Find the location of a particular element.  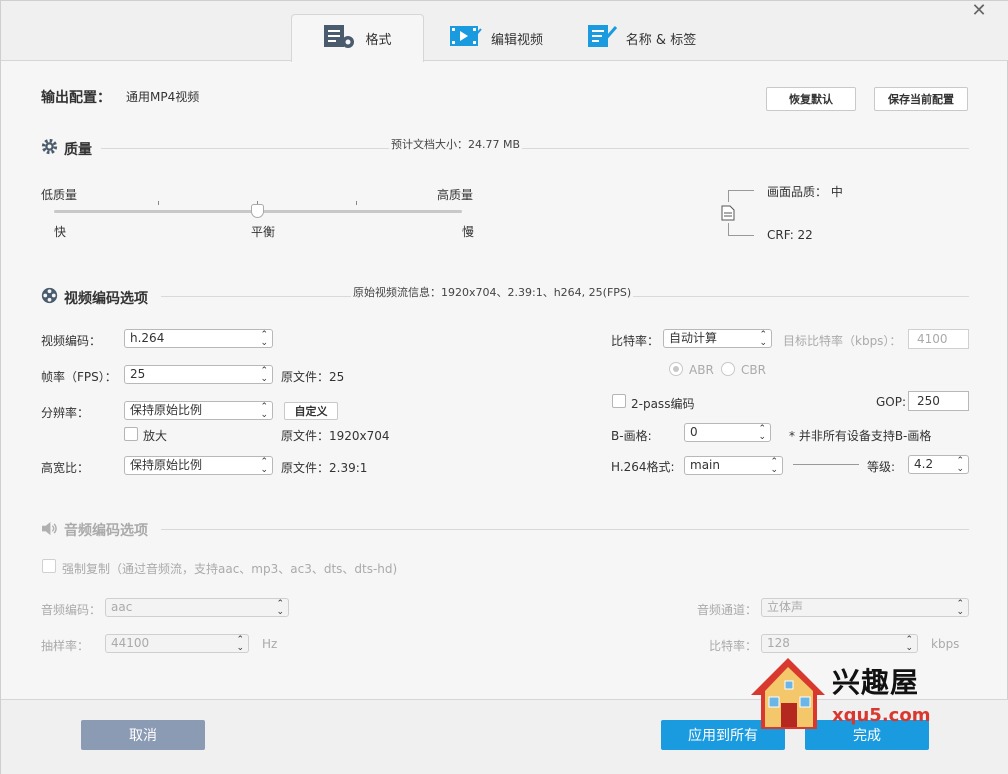

source-info: 原始视频流信息：1920x704、2.39:1、h264, 25(FPS) is located at coordinates (492, 292).